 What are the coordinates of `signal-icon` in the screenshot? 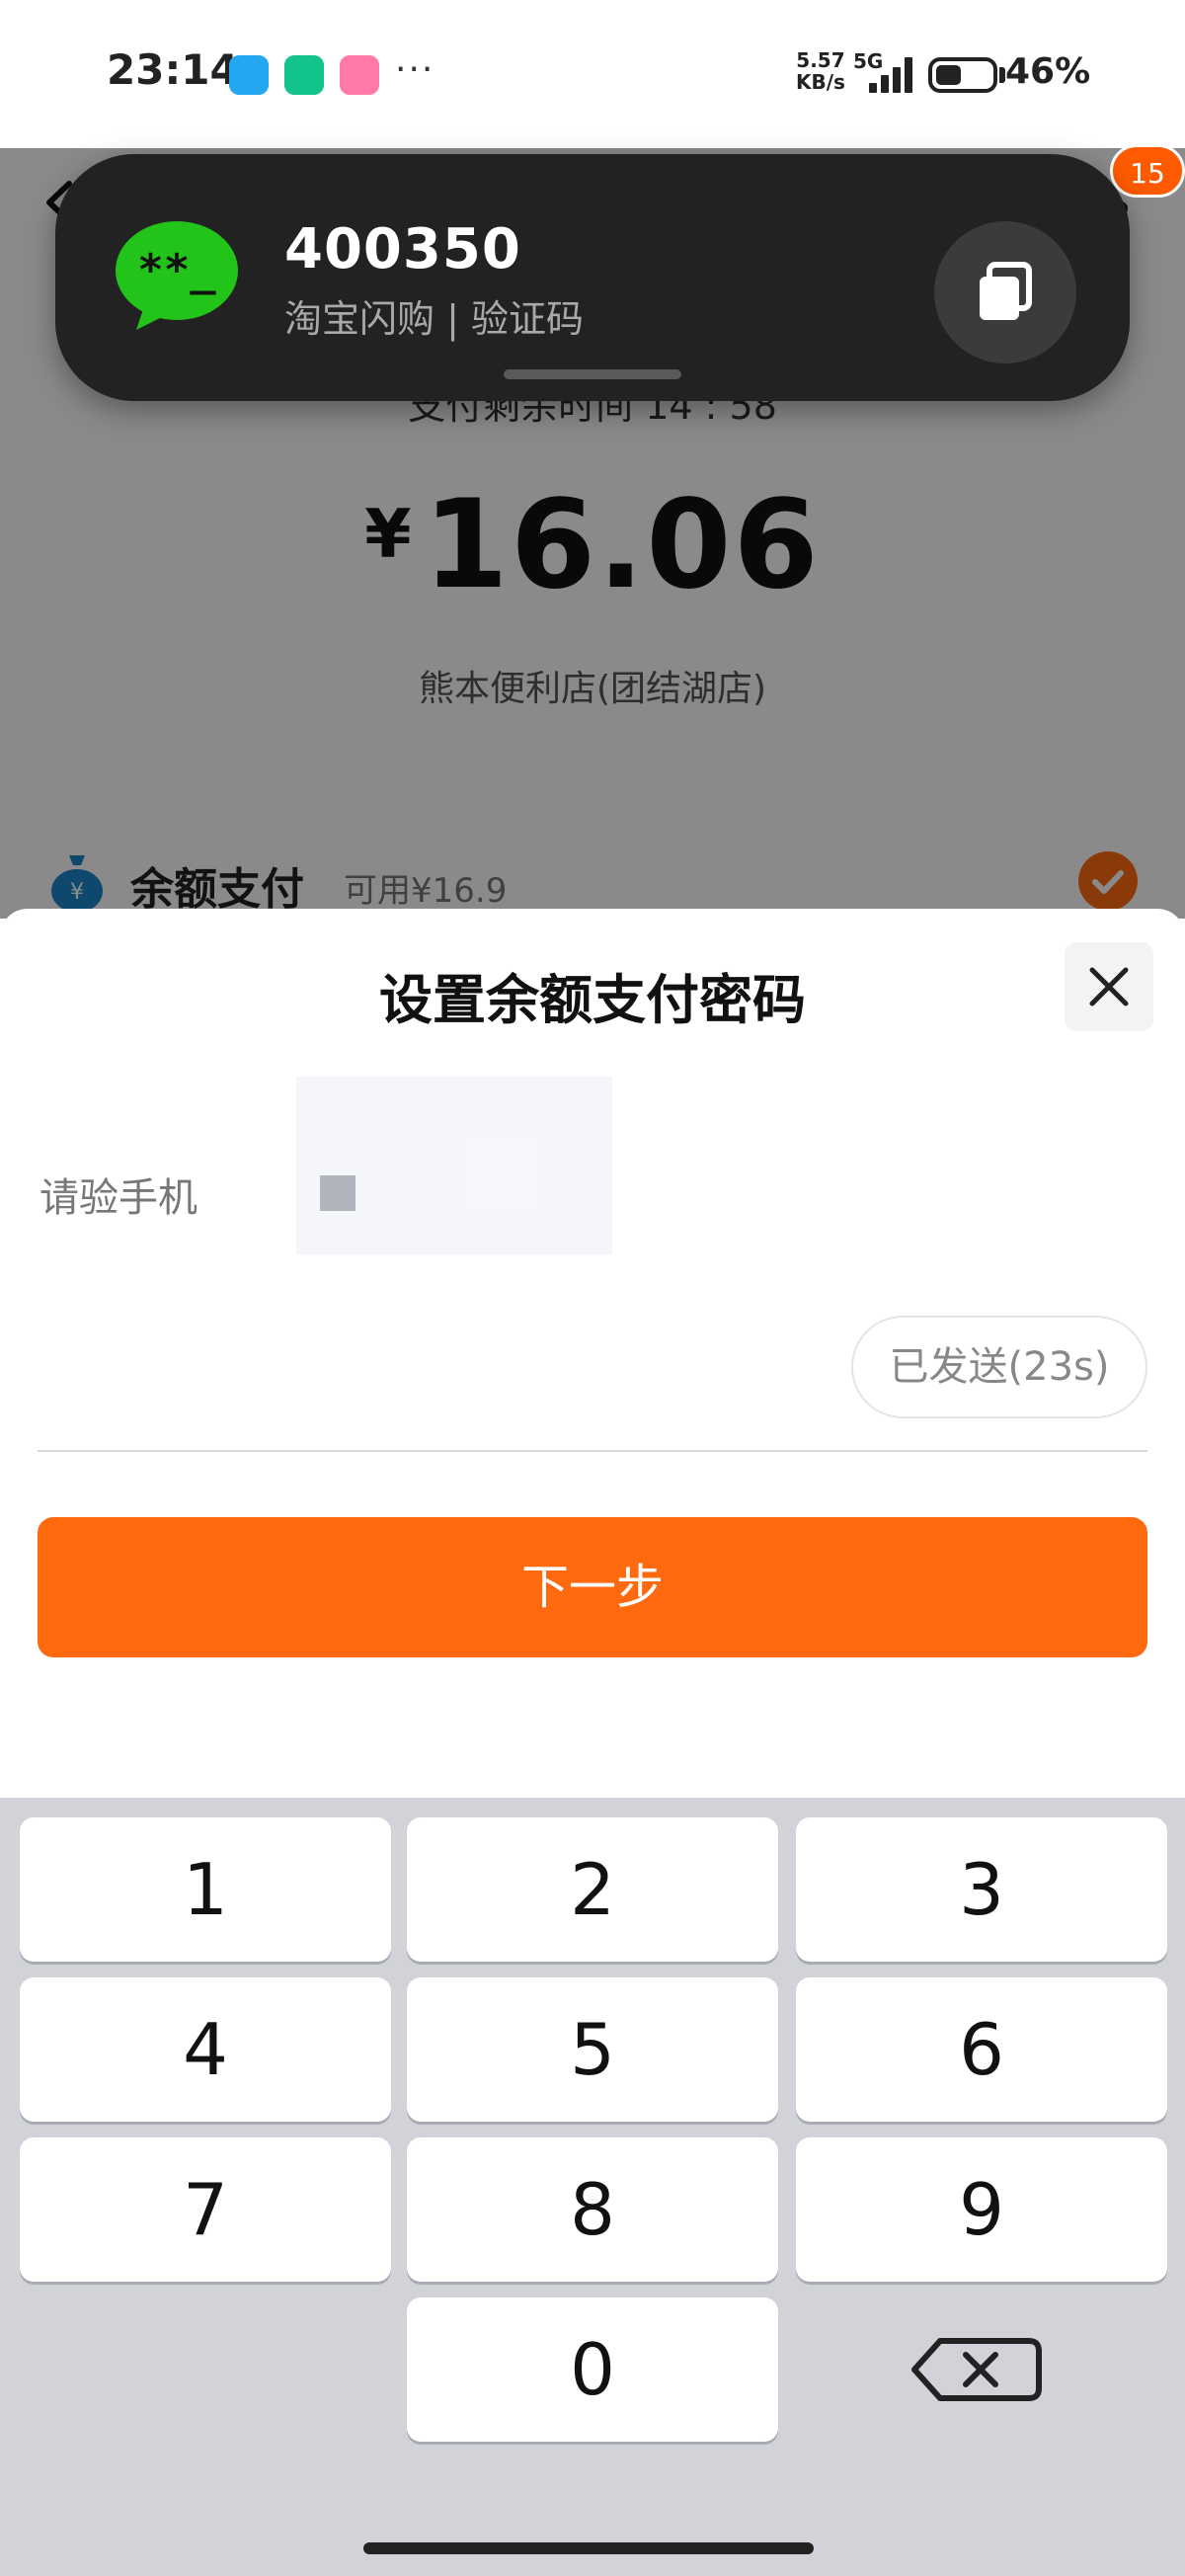 It's located at (893, 75).